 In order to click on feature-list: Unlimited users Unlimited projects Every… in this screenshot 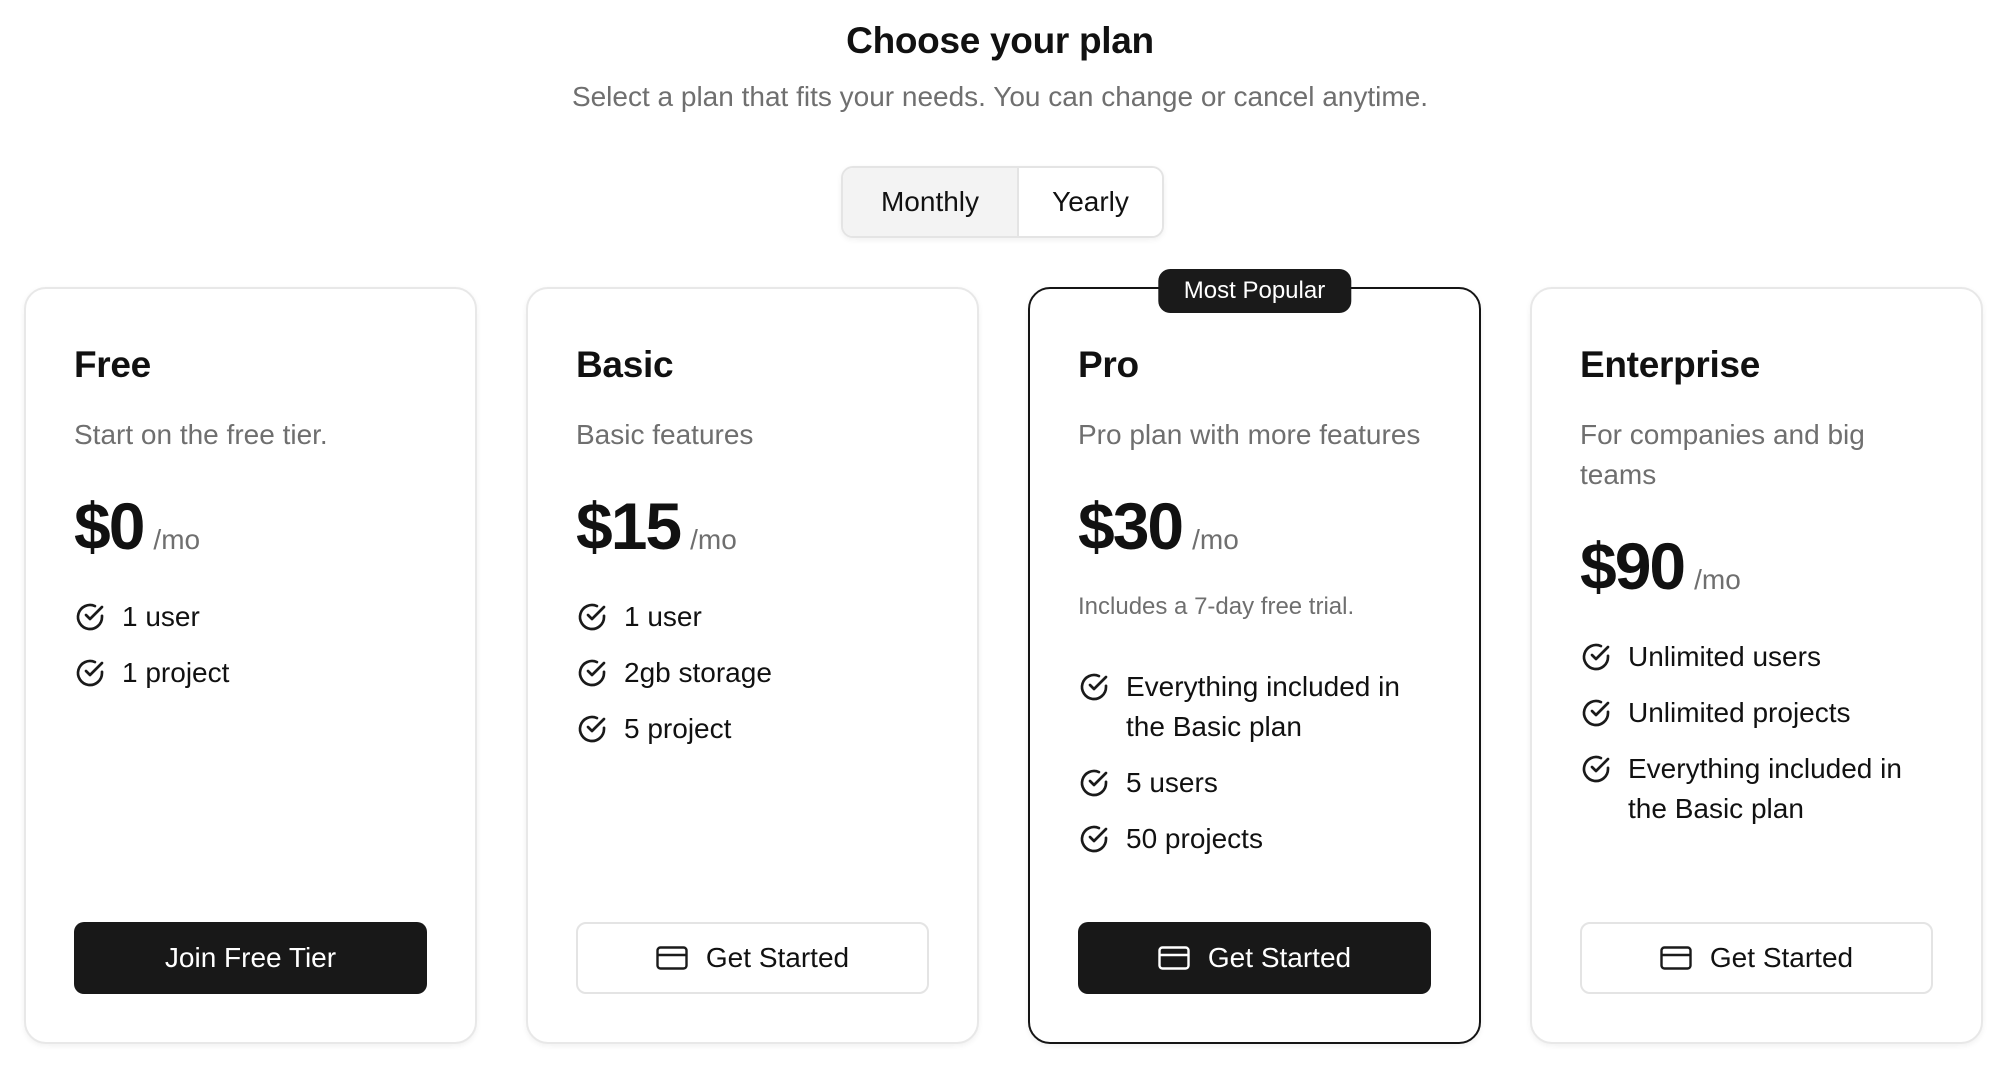, I will do `click(1756, 733)`.